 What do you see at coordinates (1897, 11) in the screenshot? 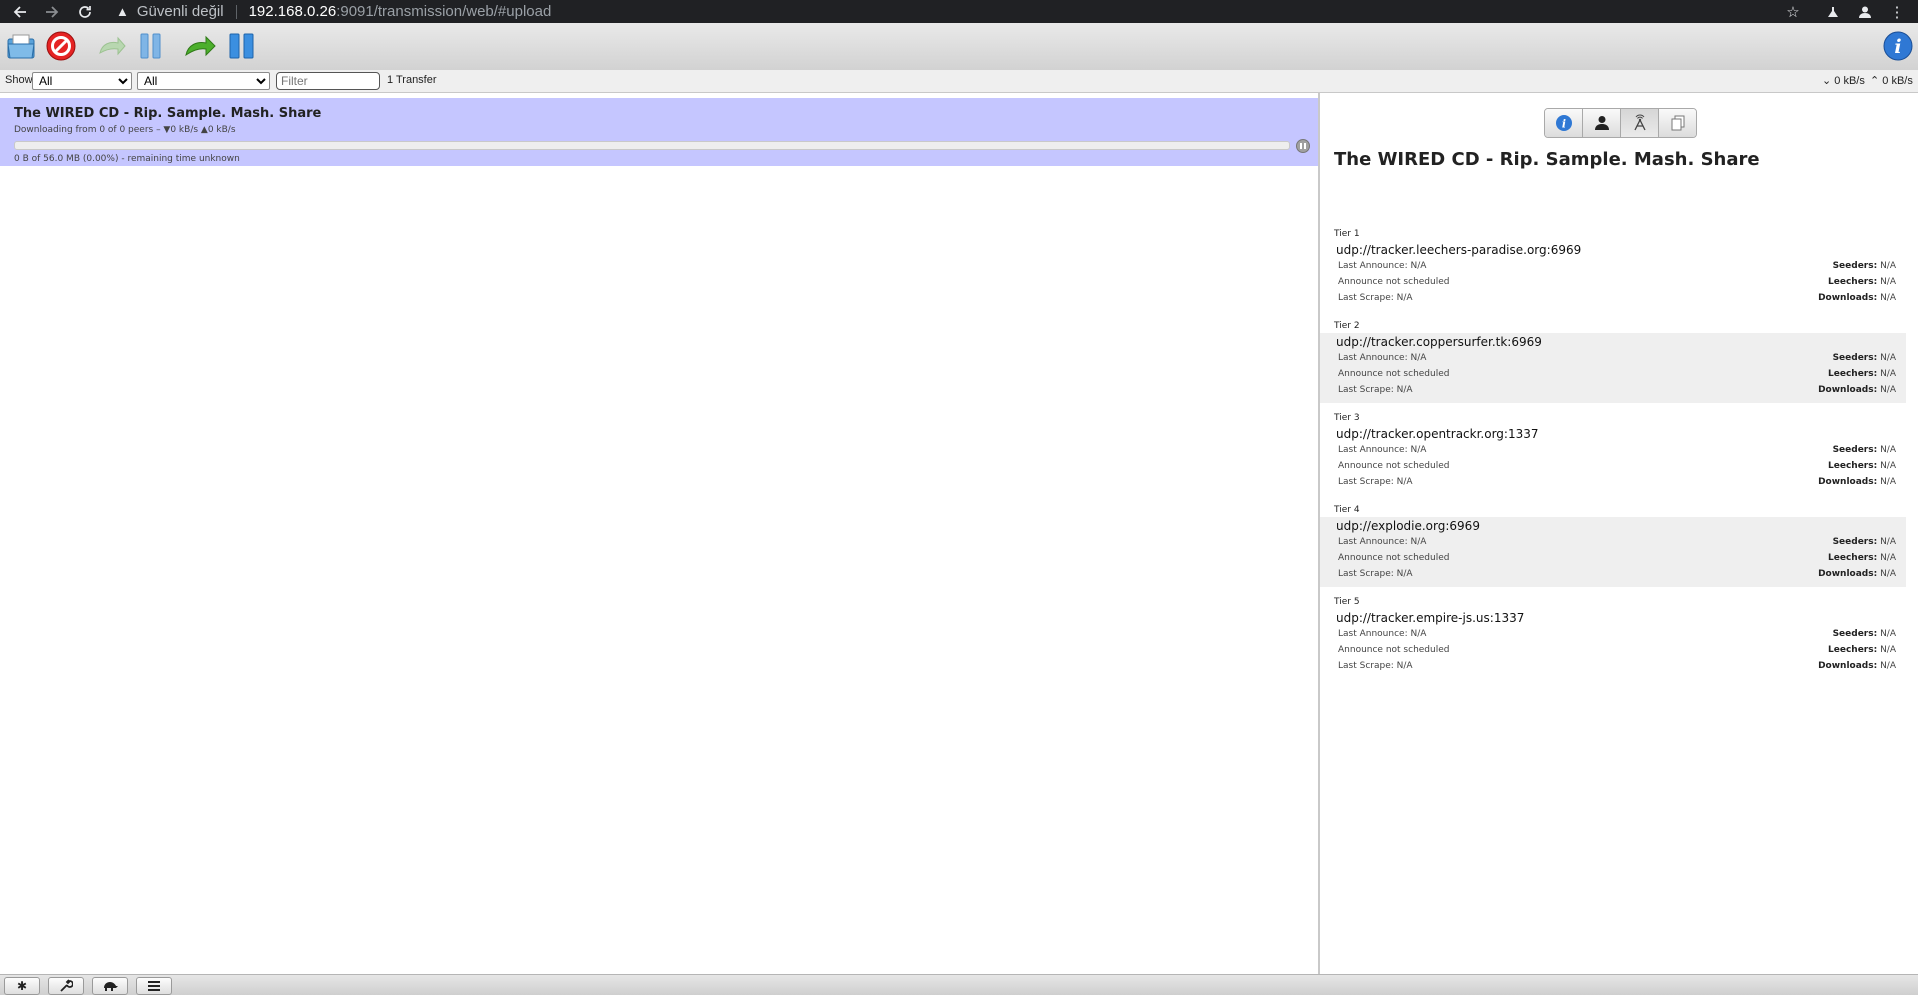
I see `menu-kebab-icon: ⋮` at bounding box center [1897, 11].